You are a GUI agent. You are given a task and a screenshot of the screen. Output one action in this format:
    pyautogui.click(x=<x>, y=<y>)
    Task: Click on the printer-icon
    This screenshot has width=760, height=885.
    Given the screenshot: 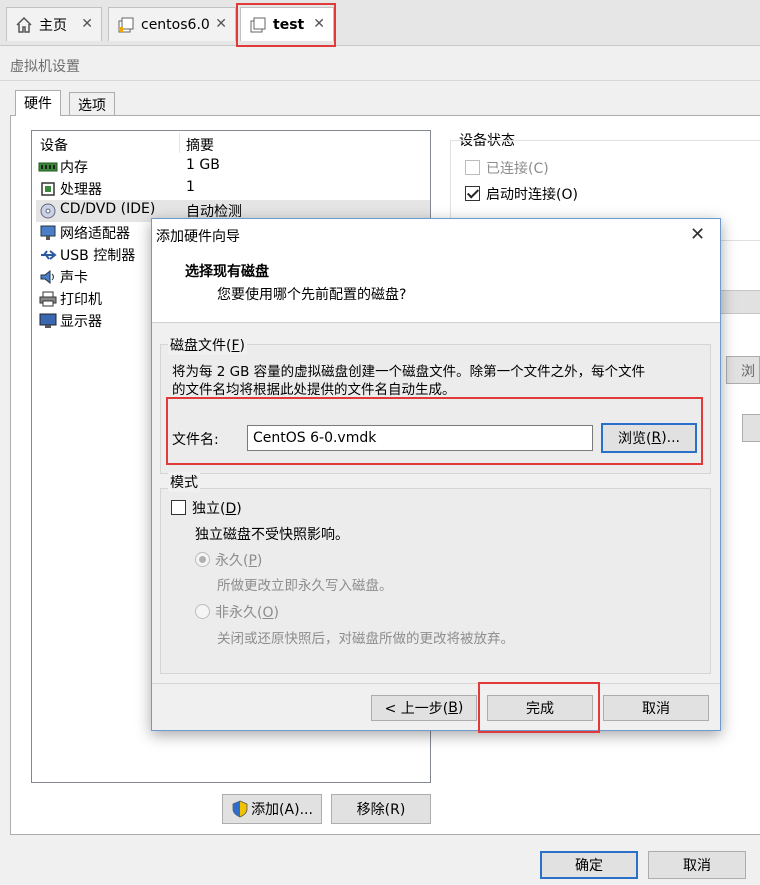 What is the action you would take?
    pyautogui.click(x=48, y=299)
    